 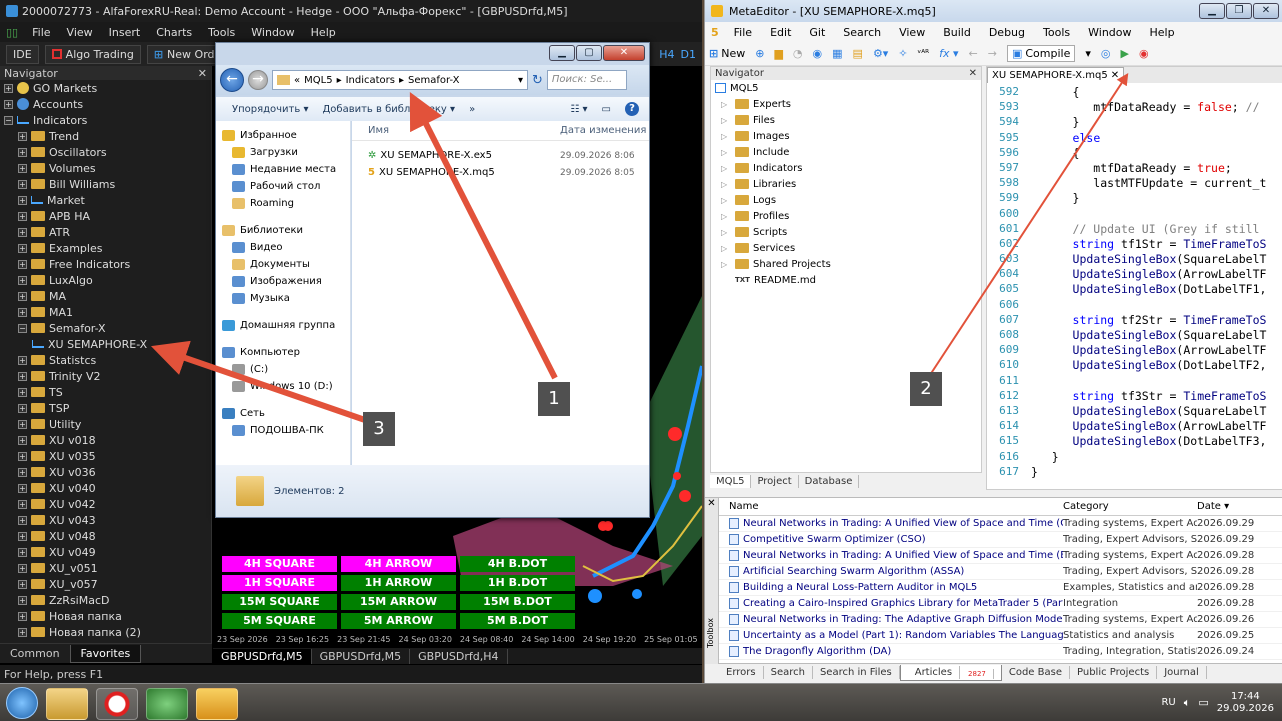 What do you see at coordinates (973, 73) in the screenshot?
I see `me-navigator-close-icon: ✕` at bounding box center [973, 73].